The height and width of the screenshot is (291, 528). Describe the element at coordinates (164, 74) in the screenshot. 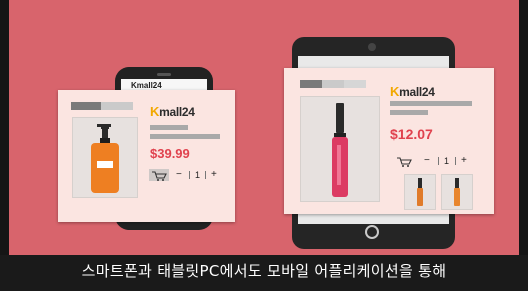

I see `phone-speaker` at that location.